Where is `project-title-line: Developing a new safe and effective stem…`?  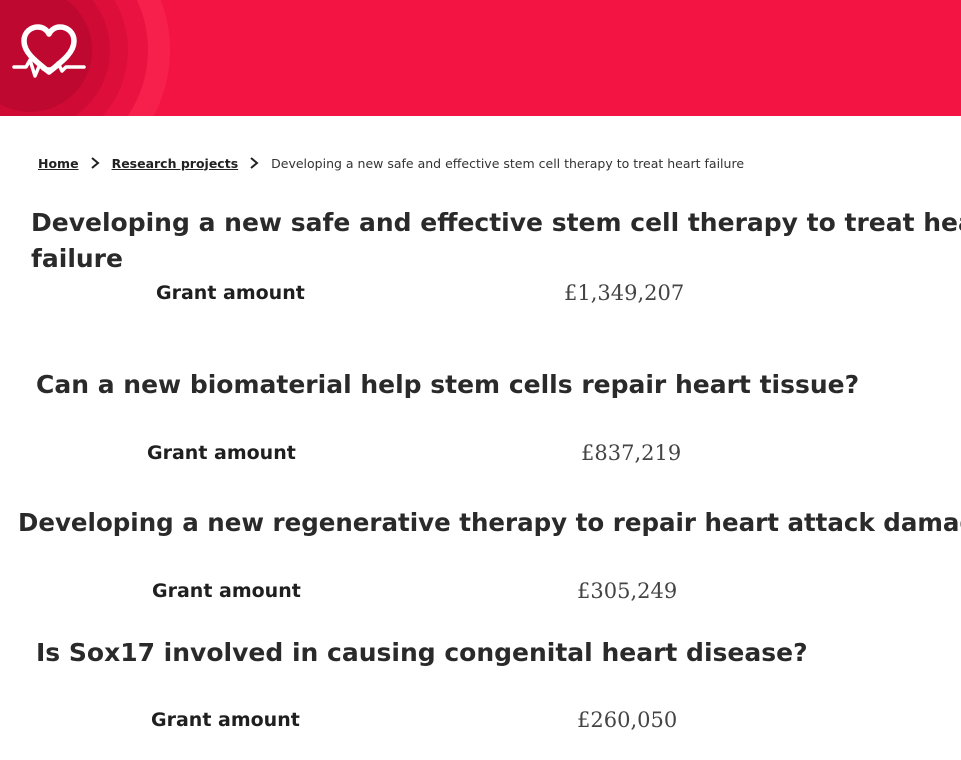 project-title-line: Developing a new safe and effective stem… is located at coordinates (496, 222).